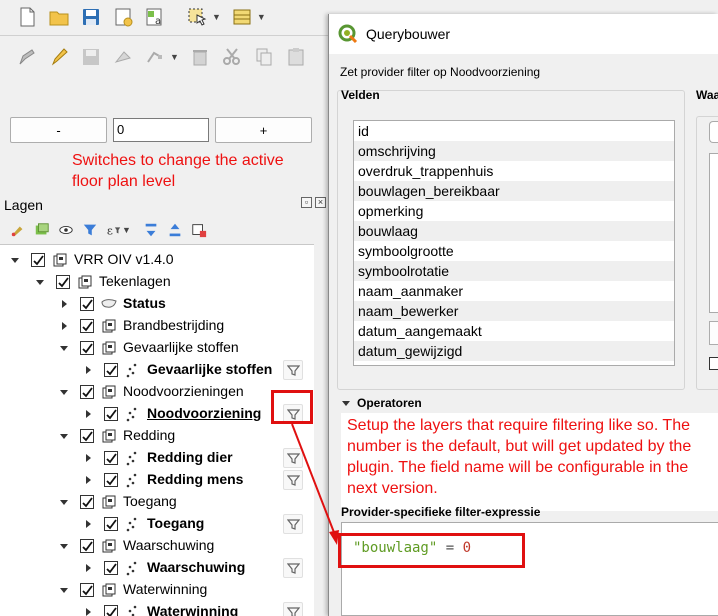 This screenshot has height=616, width=718. Describe the element at coordinates (123, 17) in the screenshot. I see `new-print-layout-icon` at that location.